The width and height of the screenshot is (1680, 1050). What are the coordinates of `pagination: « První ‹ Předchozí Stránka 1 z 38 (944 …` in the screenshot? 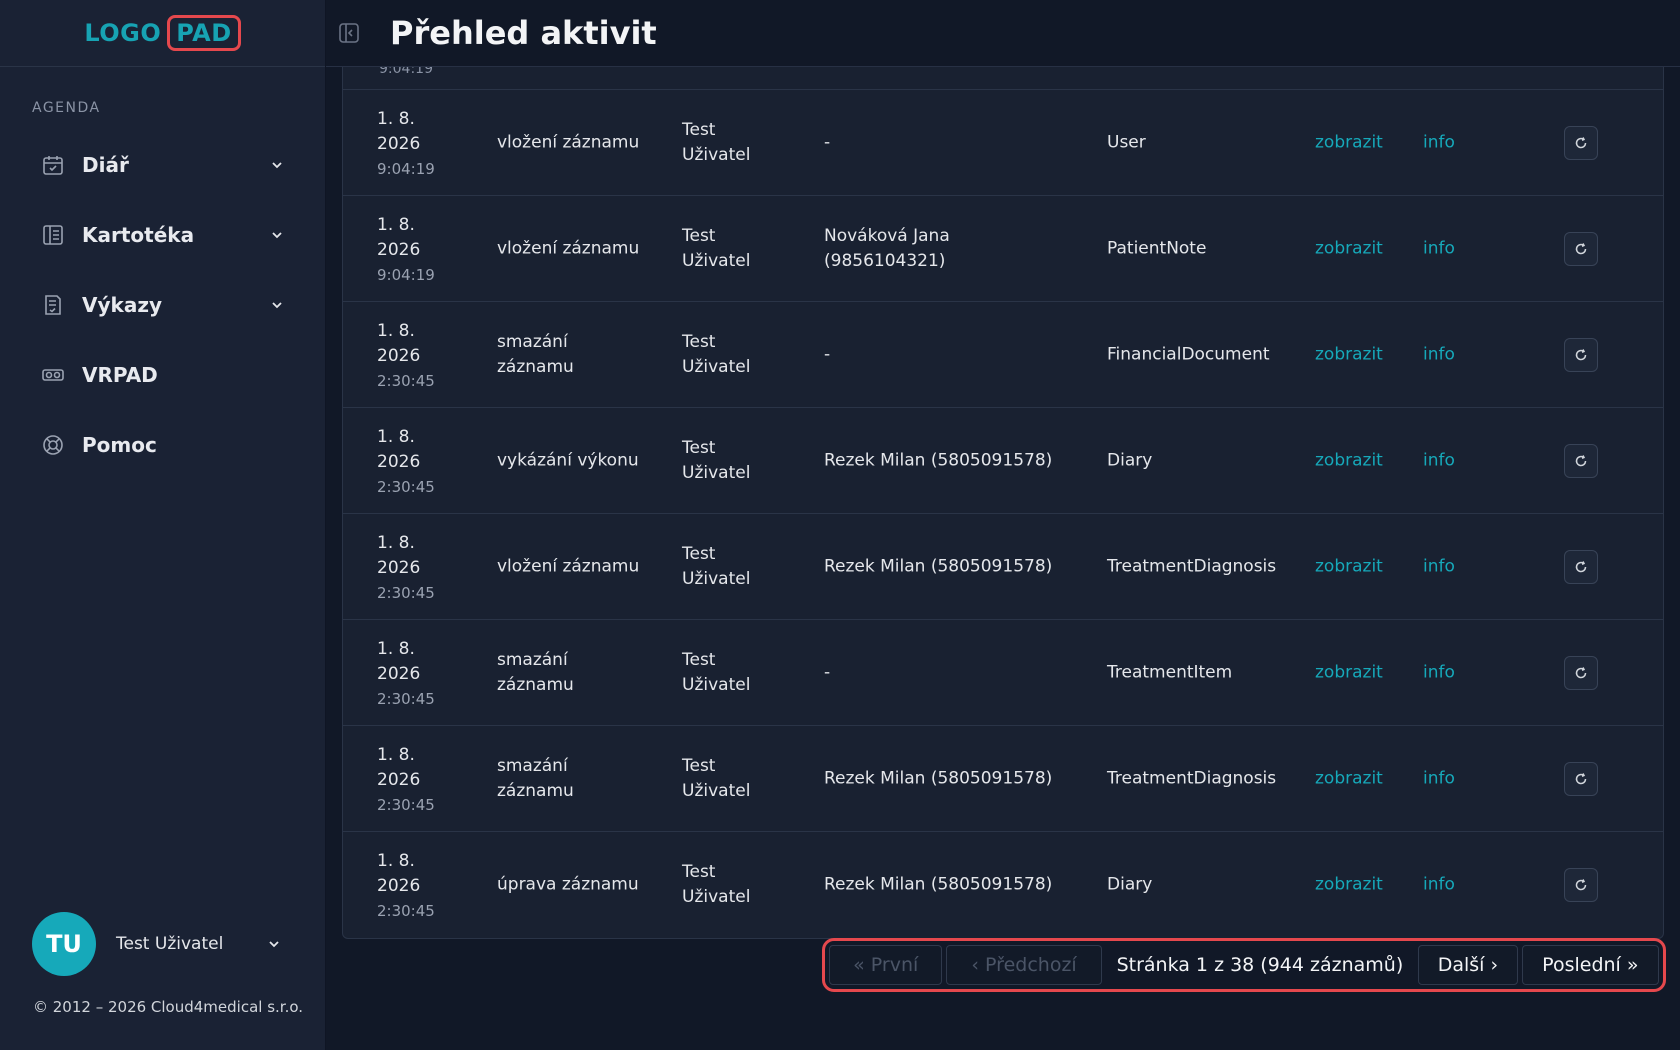 It's located at (1244, 965).